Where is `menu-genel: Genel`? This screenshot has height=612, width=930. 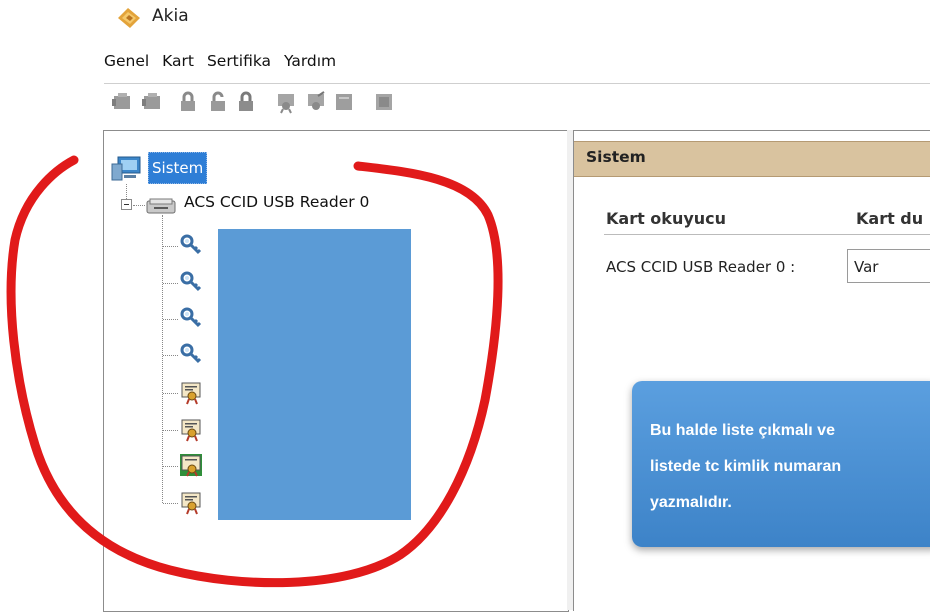
menu-genel: Genel is located at coordinates (126, 61).